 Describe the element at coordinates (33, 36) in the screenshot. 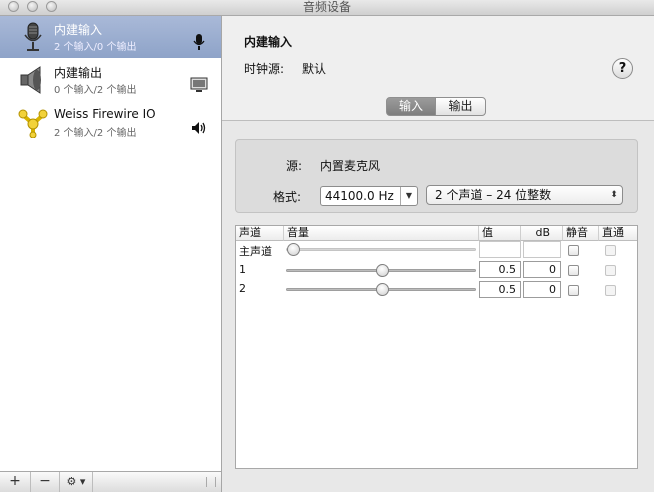

I see `microphone-icon` at that location.